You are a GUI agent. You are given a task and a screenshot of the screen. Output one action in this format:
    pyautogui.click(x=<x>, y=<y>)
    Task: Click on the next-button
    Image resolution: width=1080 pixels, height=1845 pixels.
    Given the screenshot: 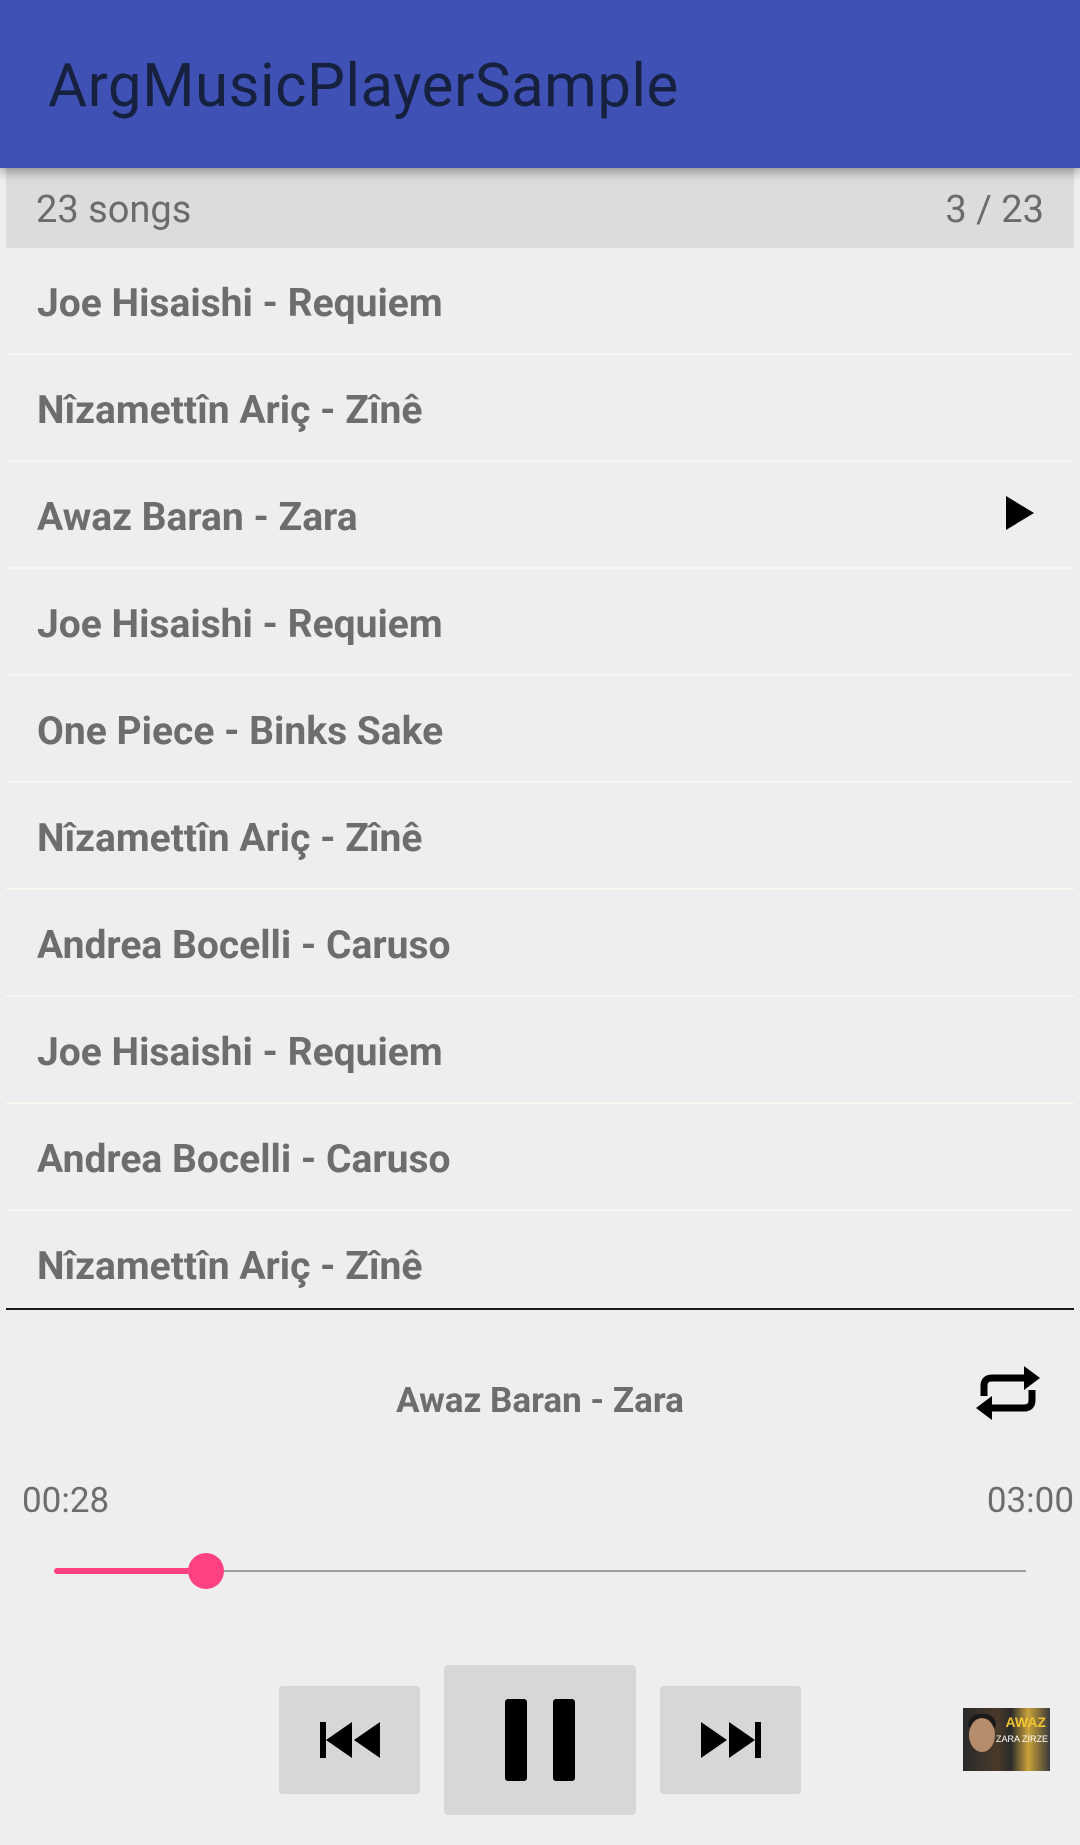 What is the action you would take?
    pyautogui.click(x=730, y=1740)
    